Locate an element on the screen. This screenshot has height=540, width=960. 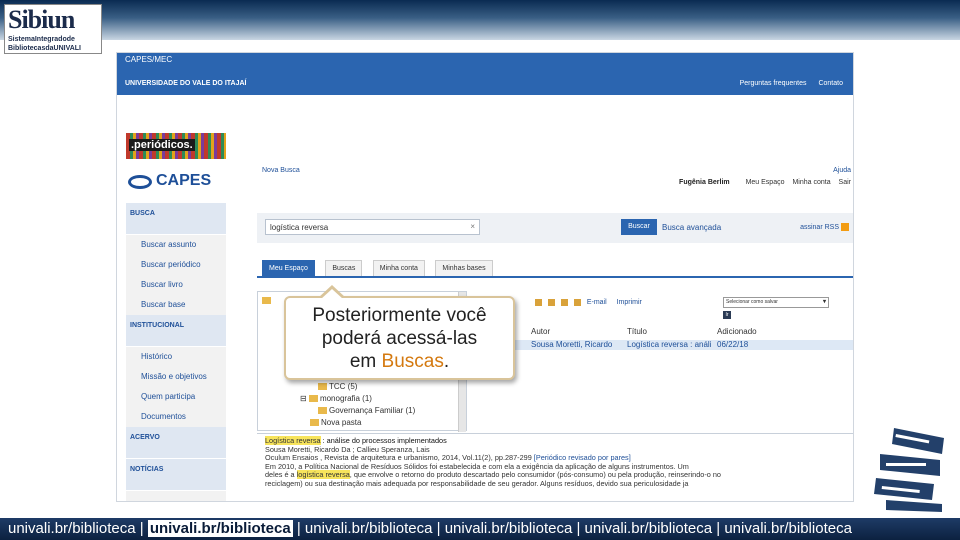
folder-label: TCC (5) is located at coordinates (343, 386).